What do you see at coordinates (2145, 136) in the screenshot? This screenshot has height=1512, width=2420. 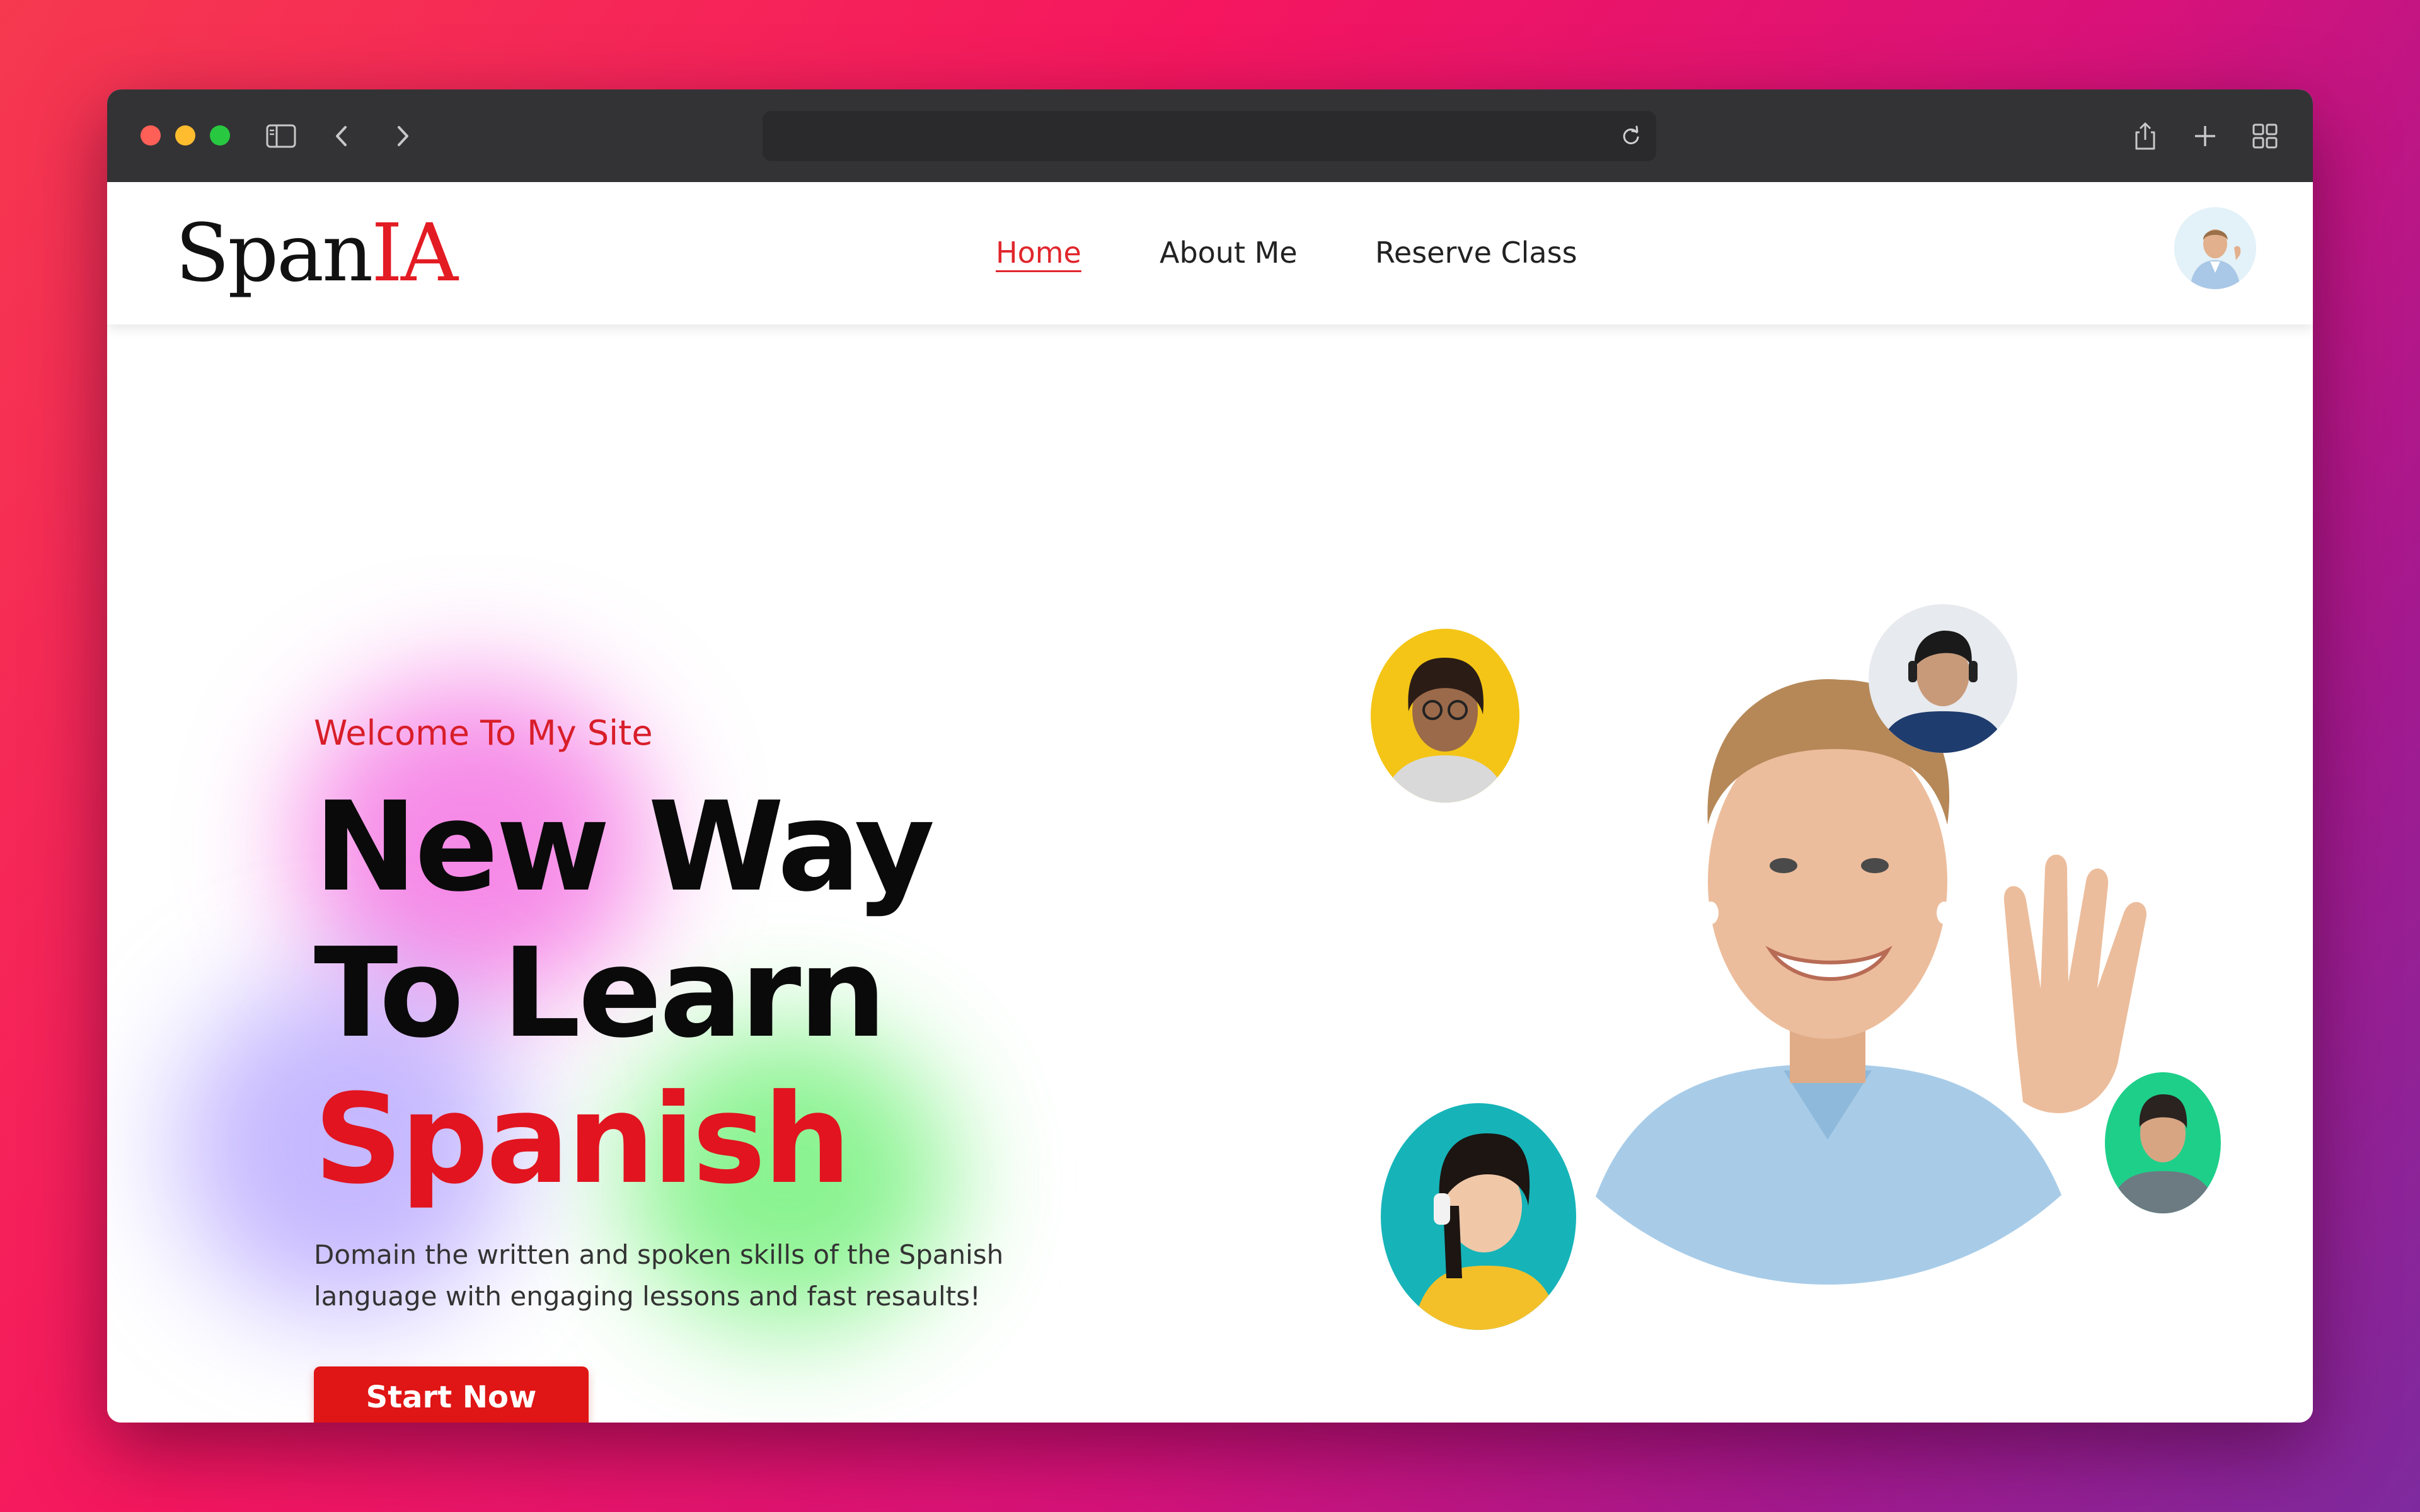 I see `share-icon` at bounding box center [2145, 136].